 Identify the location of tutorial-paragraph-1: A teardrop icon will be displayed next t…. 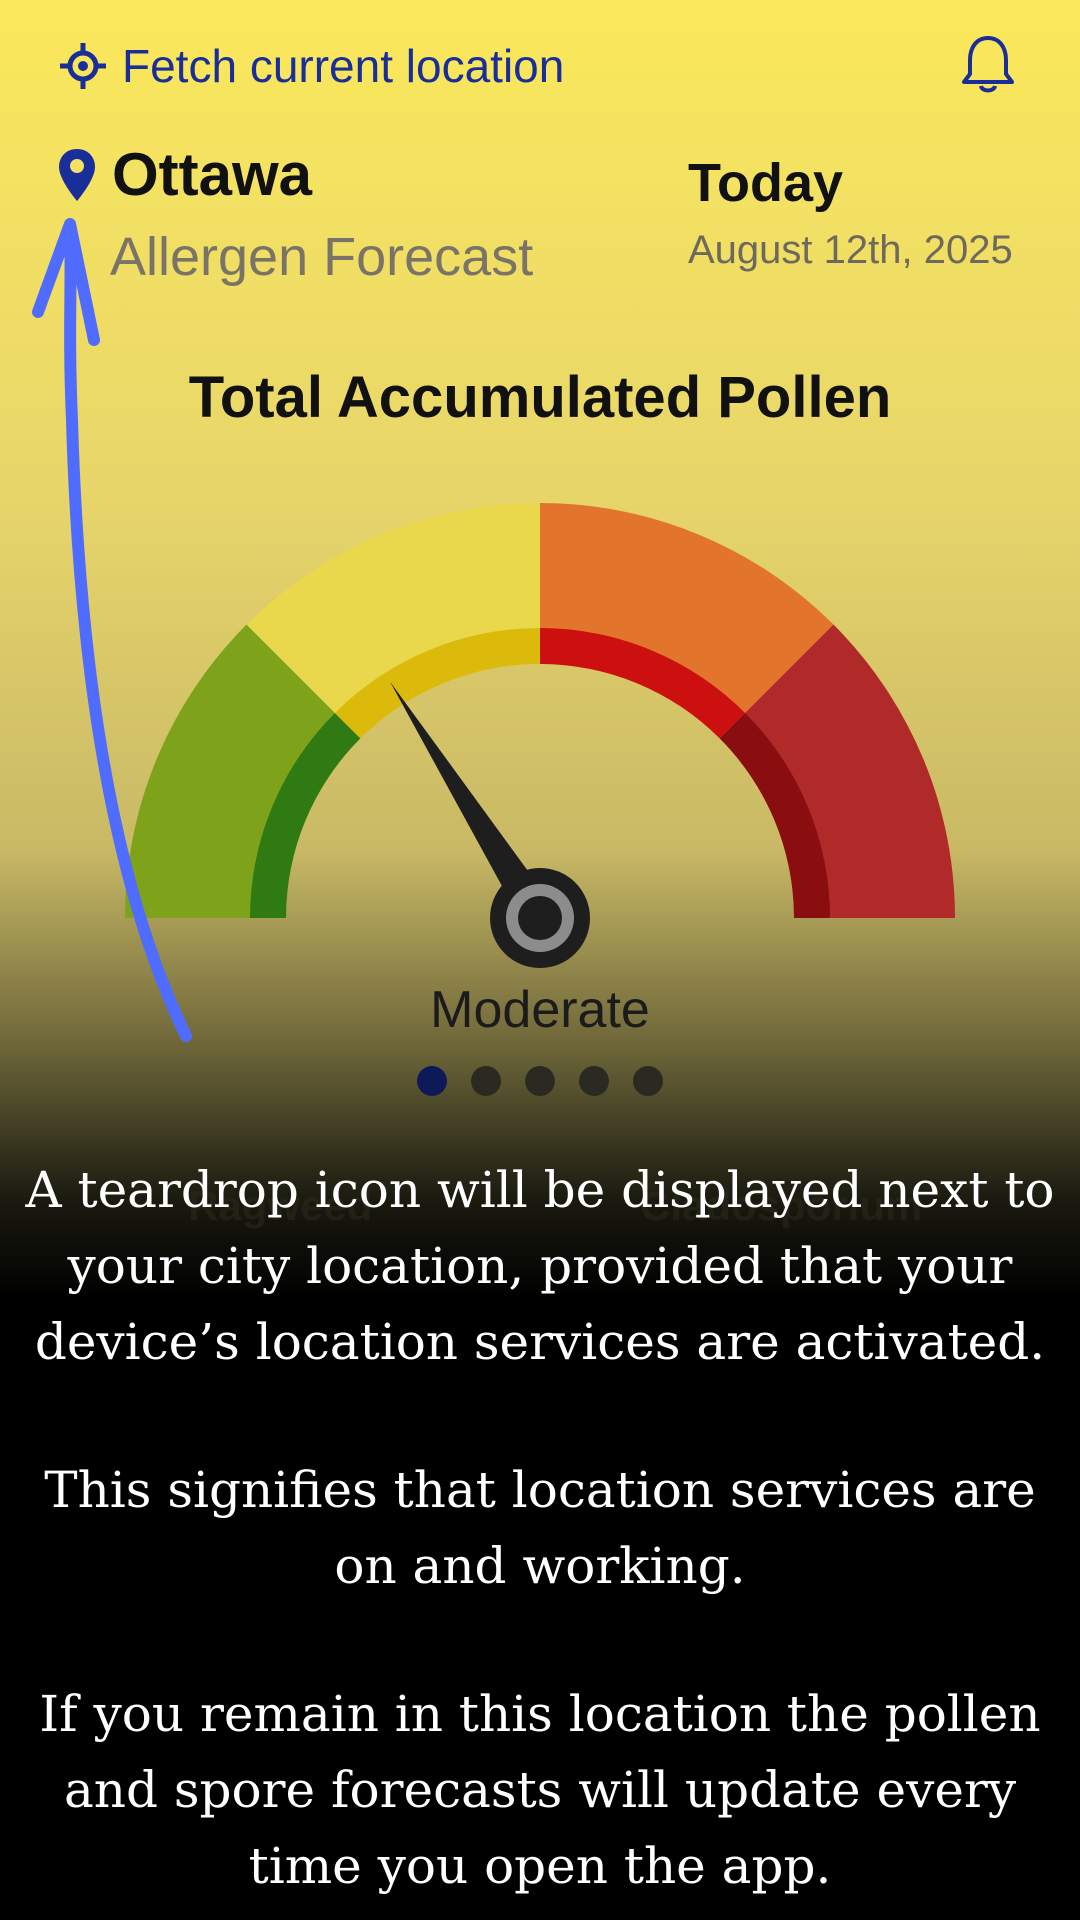
(540, 1266).